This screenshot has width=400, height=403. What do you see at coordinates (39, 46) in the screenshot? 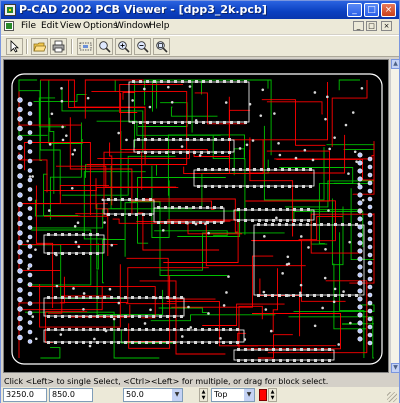
I see `open-button` at bounding box center [39, 46].